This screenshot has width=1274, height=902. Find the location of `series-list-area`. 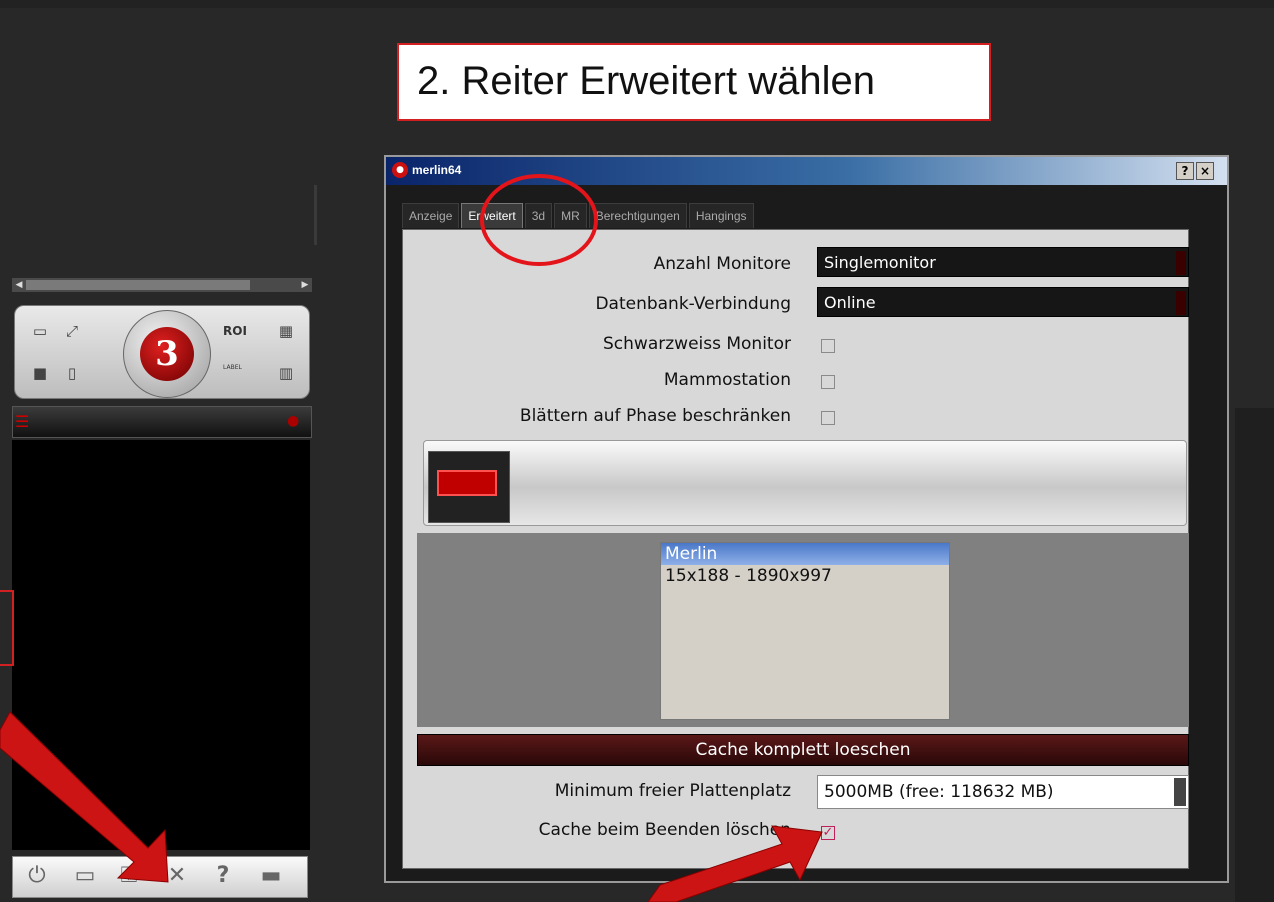

series-list-area is located at coordinates (161, 645).